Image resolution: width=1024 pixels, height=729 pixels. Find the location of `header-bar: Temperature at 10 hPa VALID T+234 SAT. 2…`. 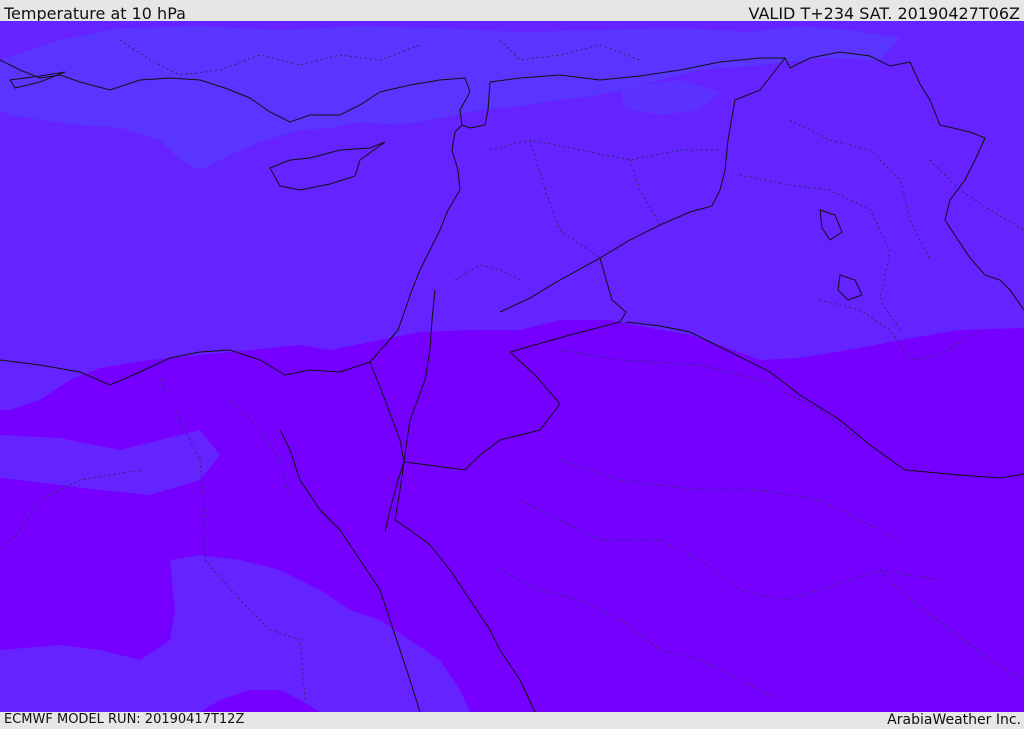

header-bar: Temperature at 10 hPa VALID T+234 SAT. 2… is located at coordinates (512, 11).